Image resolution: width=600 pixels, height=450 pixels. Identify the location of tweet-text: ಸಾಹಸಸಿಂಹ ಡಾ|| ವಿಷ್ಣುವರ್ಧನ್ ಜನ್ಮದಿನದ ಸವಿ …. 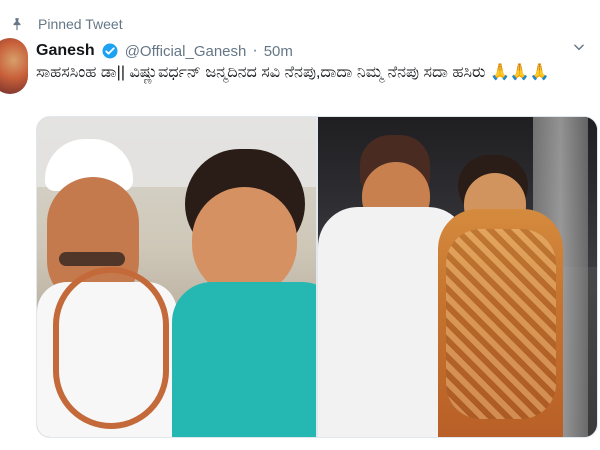
(293, 72).